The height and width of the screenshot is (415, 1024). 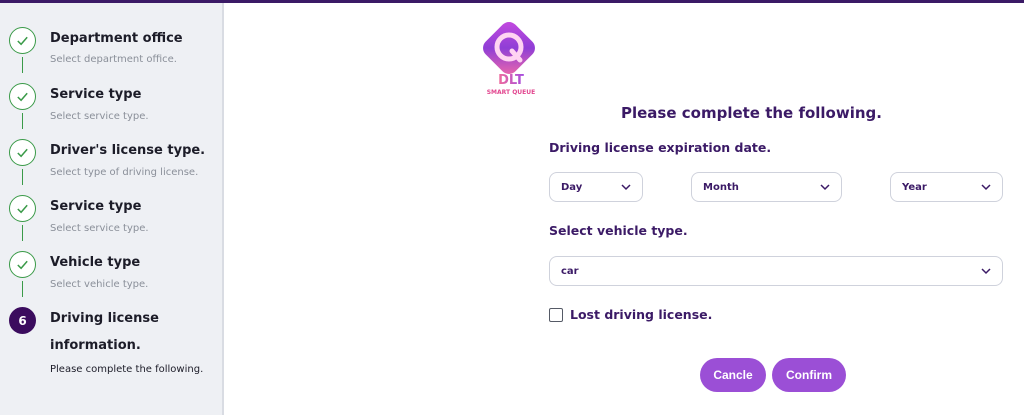 What do you see at coordinates (124, 172) in the screenshot?
I see `step-subtitle: Select type of driving license.` at bounding box center [124, 172].